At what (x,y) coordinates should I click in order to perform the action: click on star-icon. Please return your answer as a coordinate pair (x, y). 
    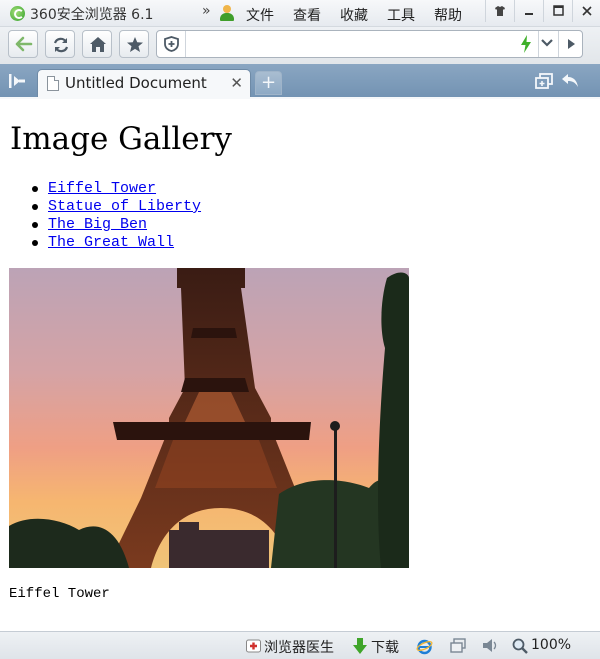
    Looking at the image, I should click on (135, 44).